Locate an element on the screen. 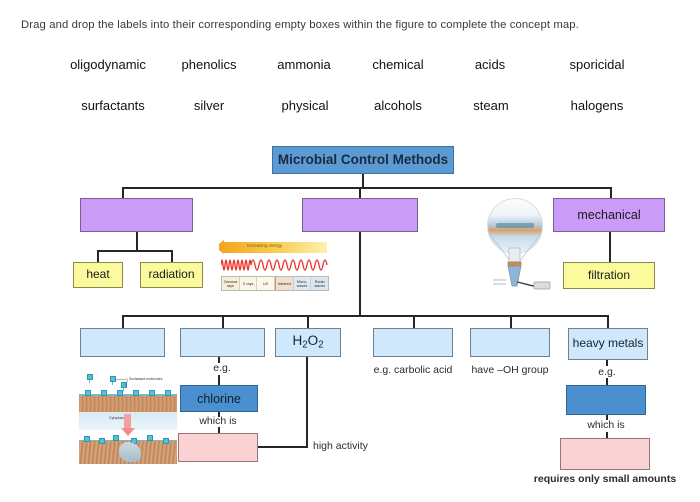 This screenshot has width=700, height=502. chemical-dropzone is located at coordinates (360, 215).